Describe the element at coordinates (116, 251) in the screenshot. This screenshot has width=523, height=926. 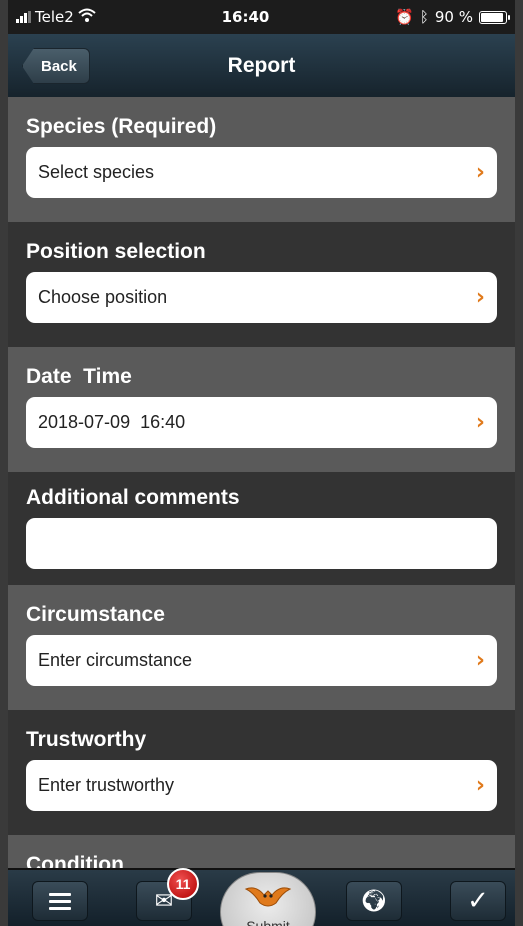
I see `position-label: Position selection` at that location.